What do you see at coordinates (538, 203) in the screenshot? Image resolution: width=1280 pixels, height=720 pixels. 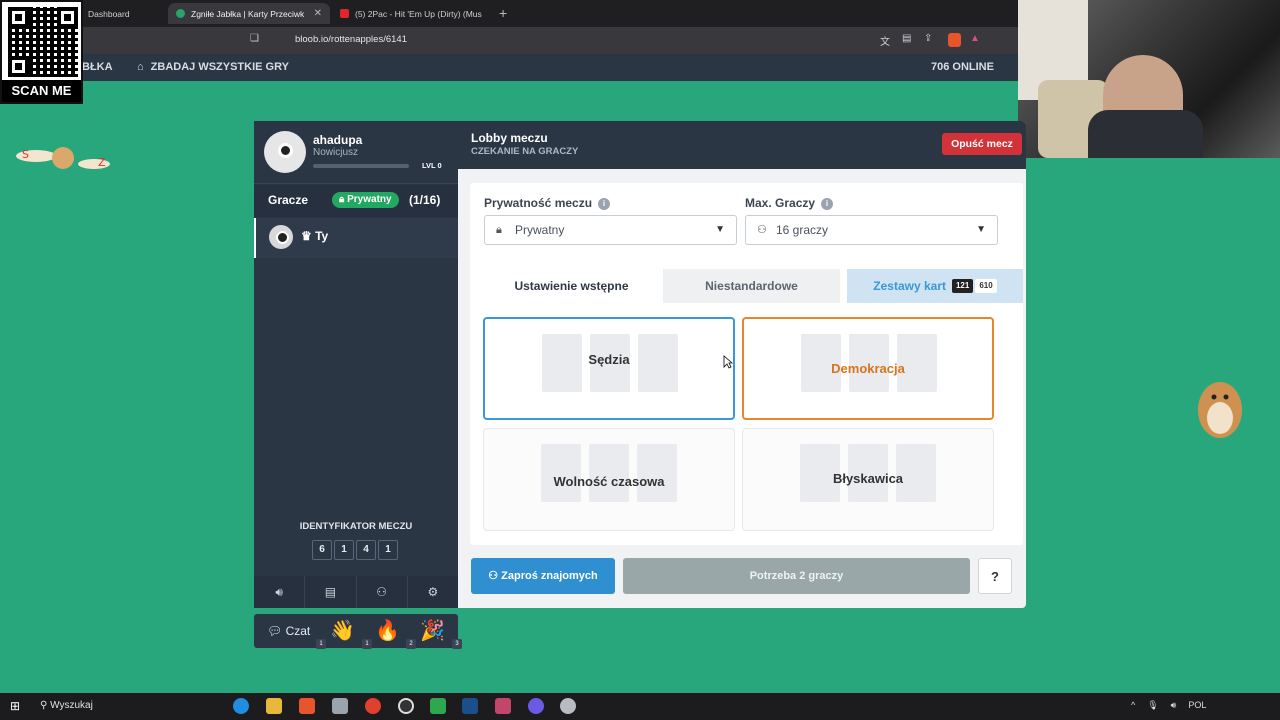 I see `privacy-label-text: Prywatność meczu` at bounding box center [538, 203].